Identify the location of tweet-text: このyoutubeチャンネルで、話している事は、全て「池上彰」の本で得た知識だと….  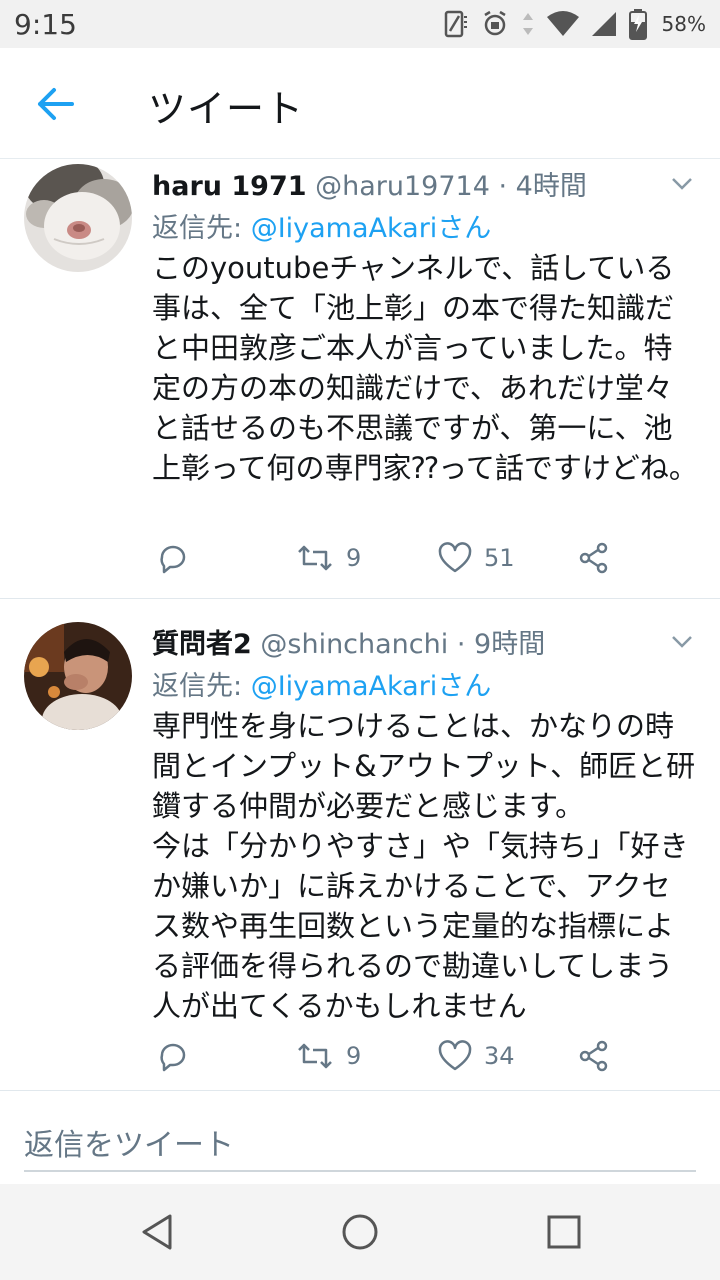
(425, 368).